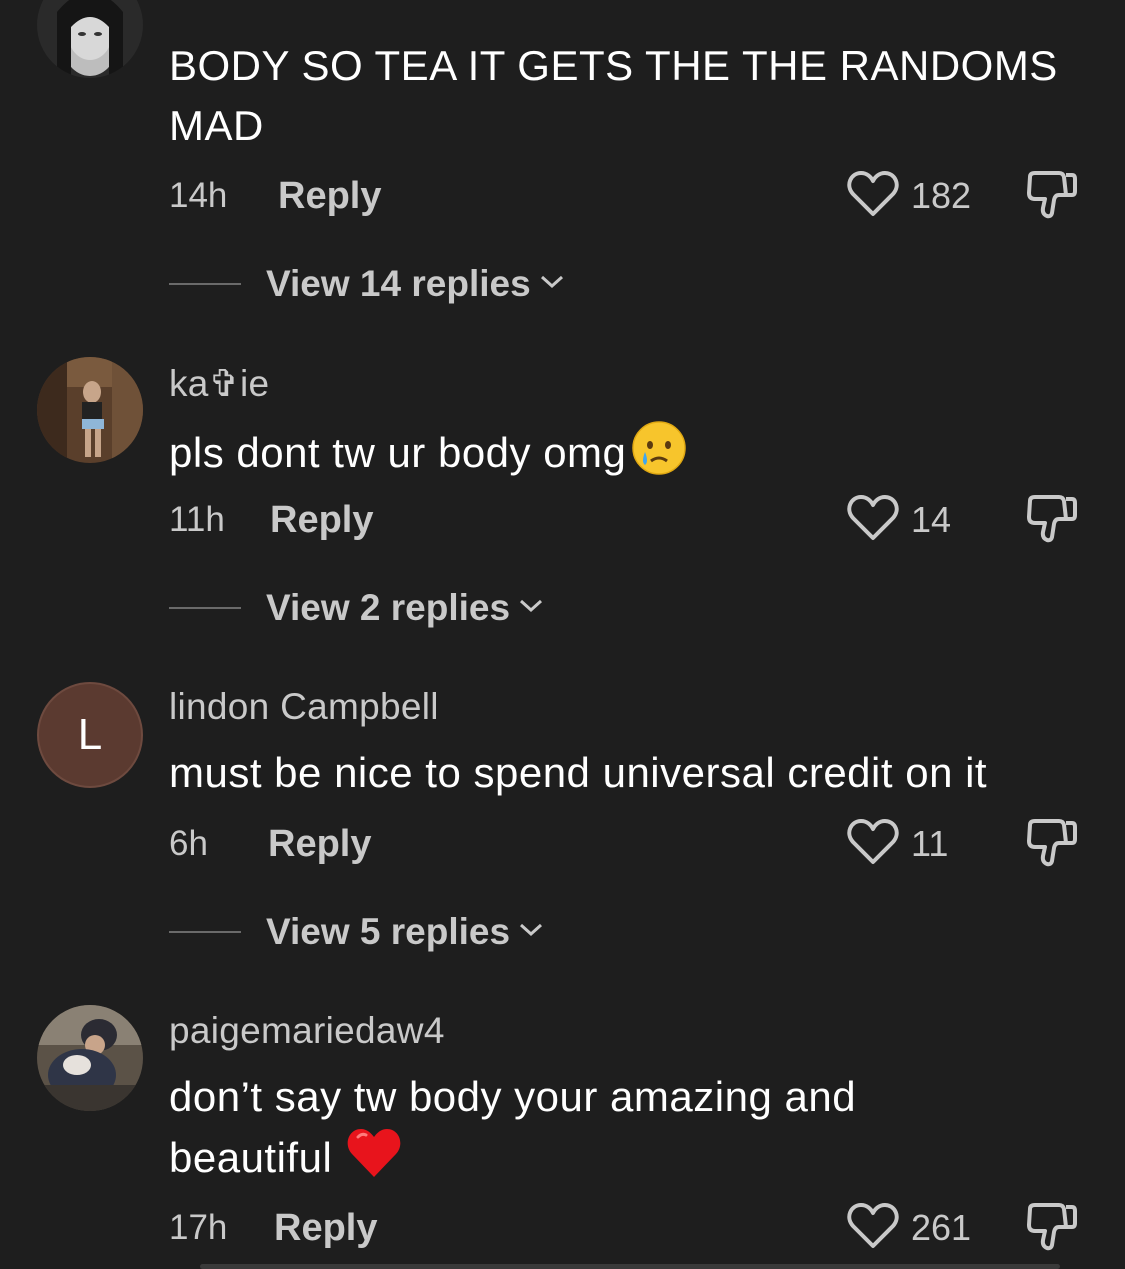 Image resolution: width=1125 pixels, height=1269 pixels. What do you see at coordinates (899, 520) in the screenshot?
I see `like-button: 14` at bounding box center [899, 520].